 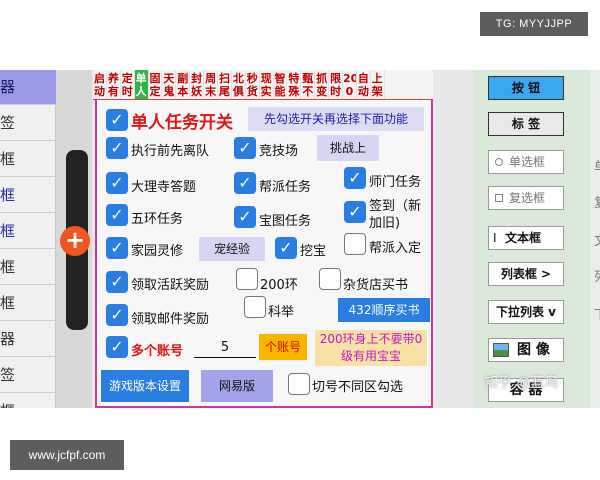 I want to click on tab: 周末, so click(x=211, y=84).